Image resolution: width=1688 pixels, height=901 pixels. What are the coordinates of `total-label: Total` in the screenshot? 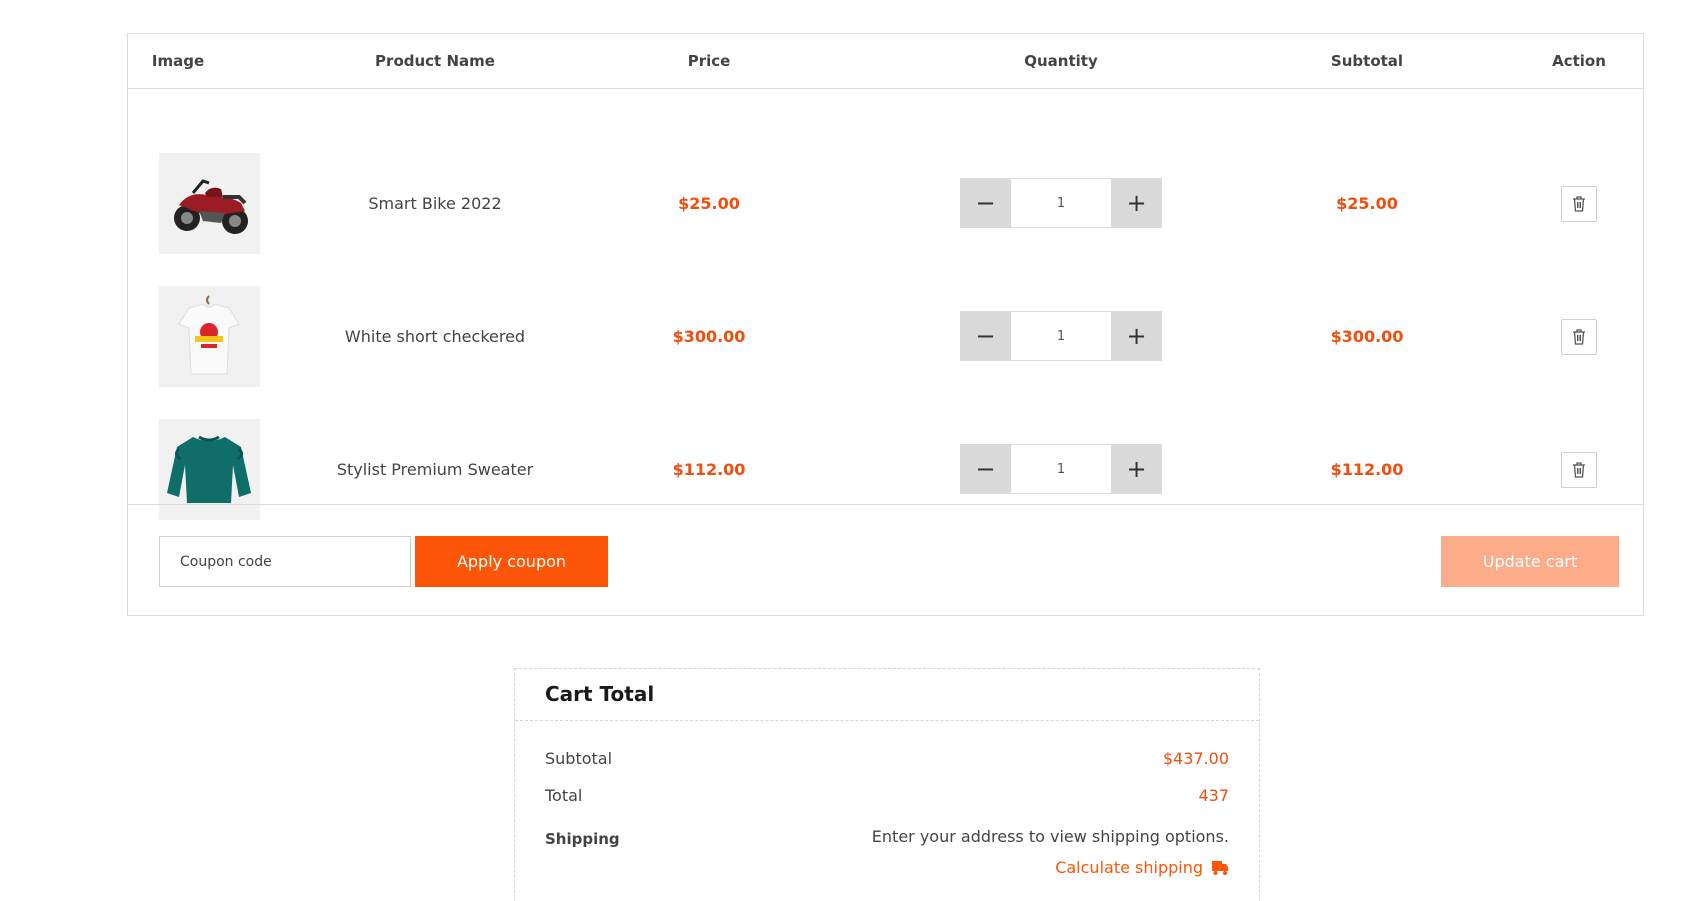 It's located at (564, 795).